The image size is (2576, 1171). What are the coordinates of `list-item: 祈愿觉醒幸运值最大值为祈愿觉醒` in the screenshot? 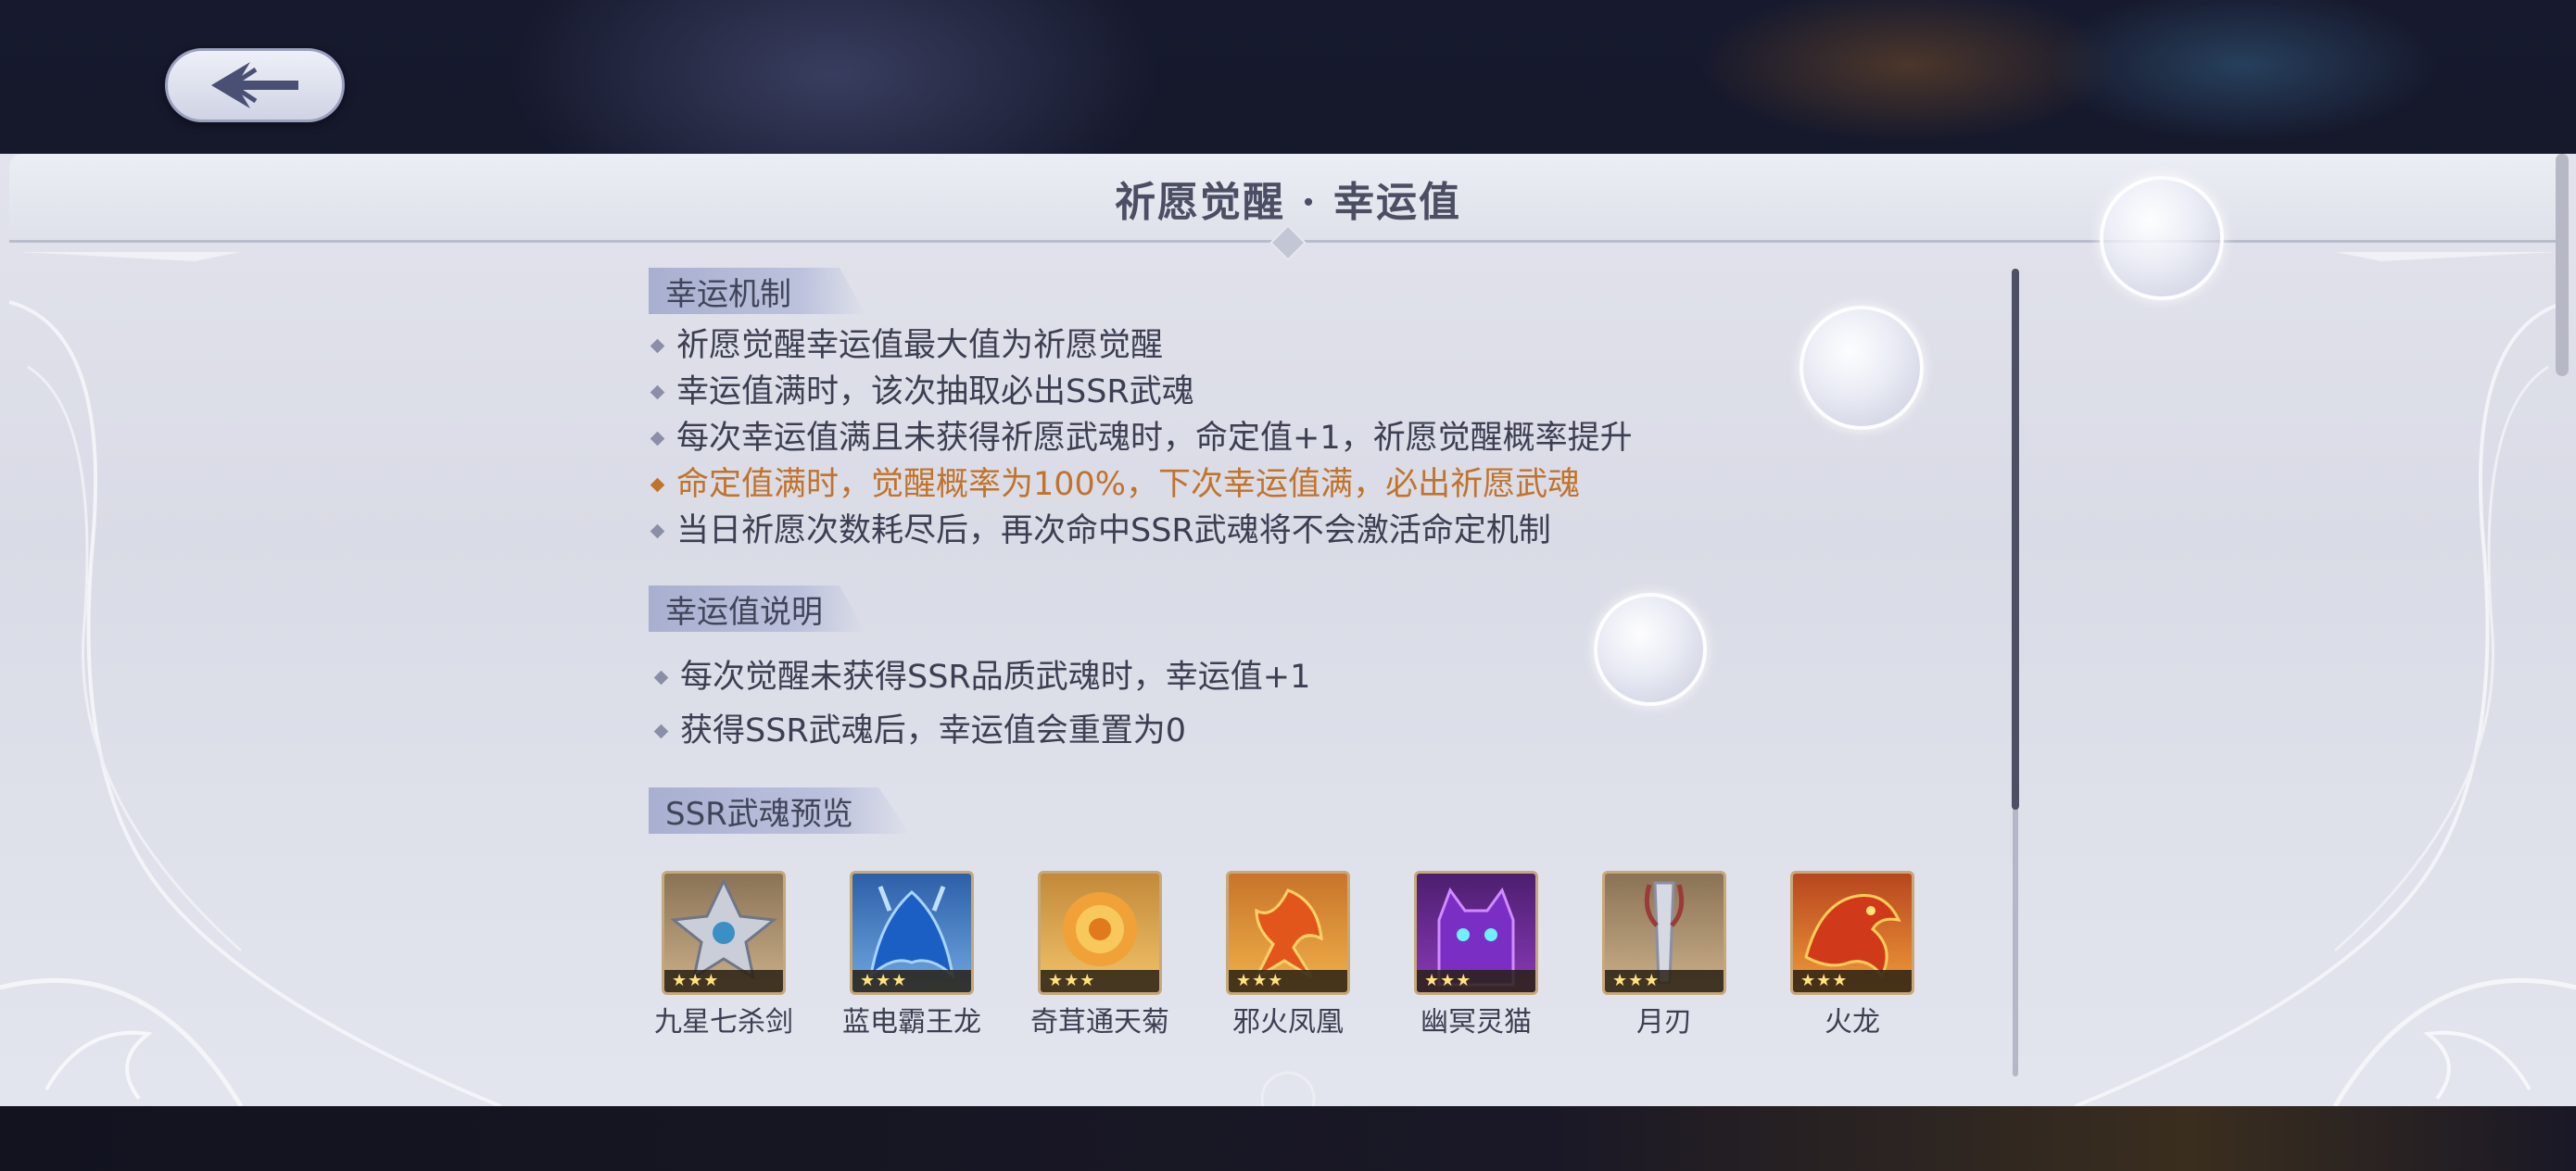 It's located at (1141, 346).